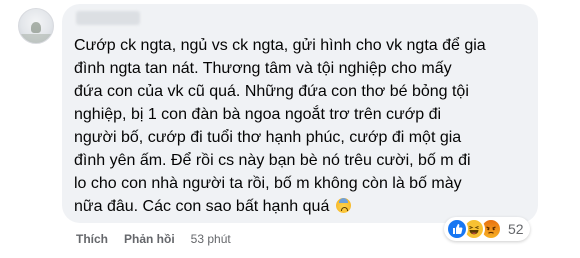 The height and width of the screenshot is (258, 580). I want to click on anxious-face-emoji-icon, so click(343, 205).